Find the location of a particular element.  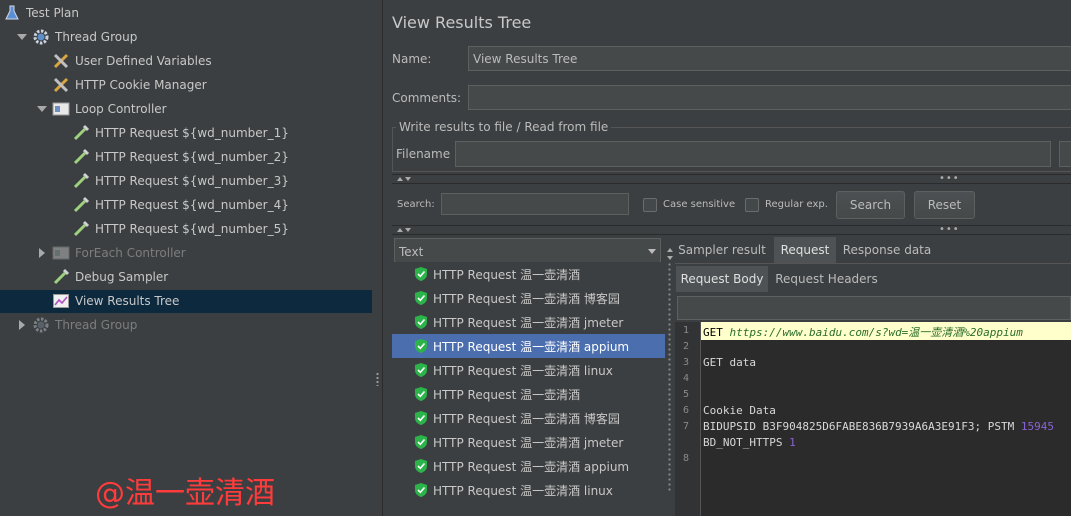

browse-button is located at coordinates (1065, 154).